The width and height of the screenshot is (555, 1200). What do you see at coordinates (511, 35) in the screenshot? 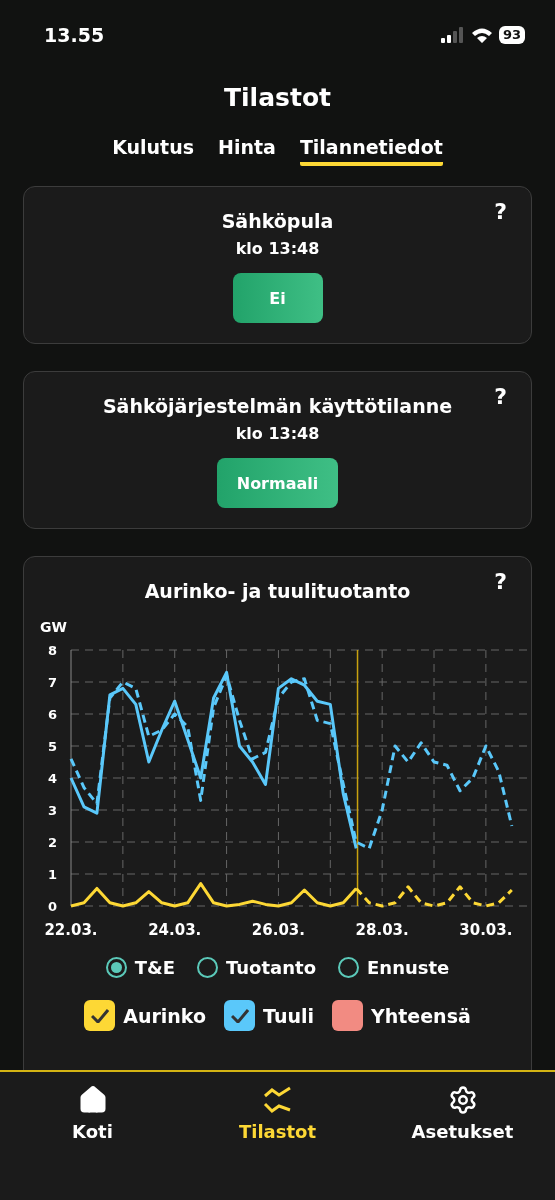
I see `battery-level: 93` at bounding box center [511, 35].